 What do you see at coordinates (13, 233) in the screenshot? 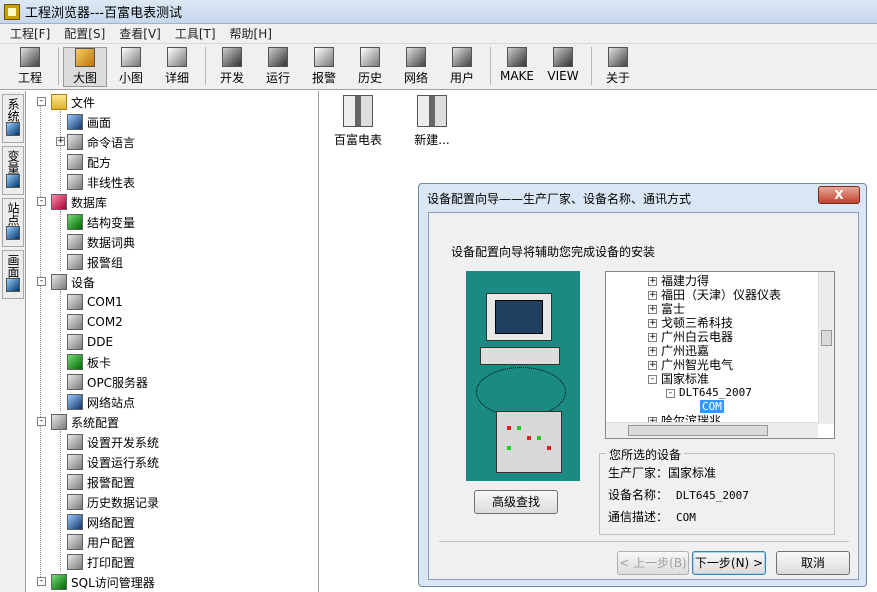
I see `stations-icon` at bounding box center [13, 233].